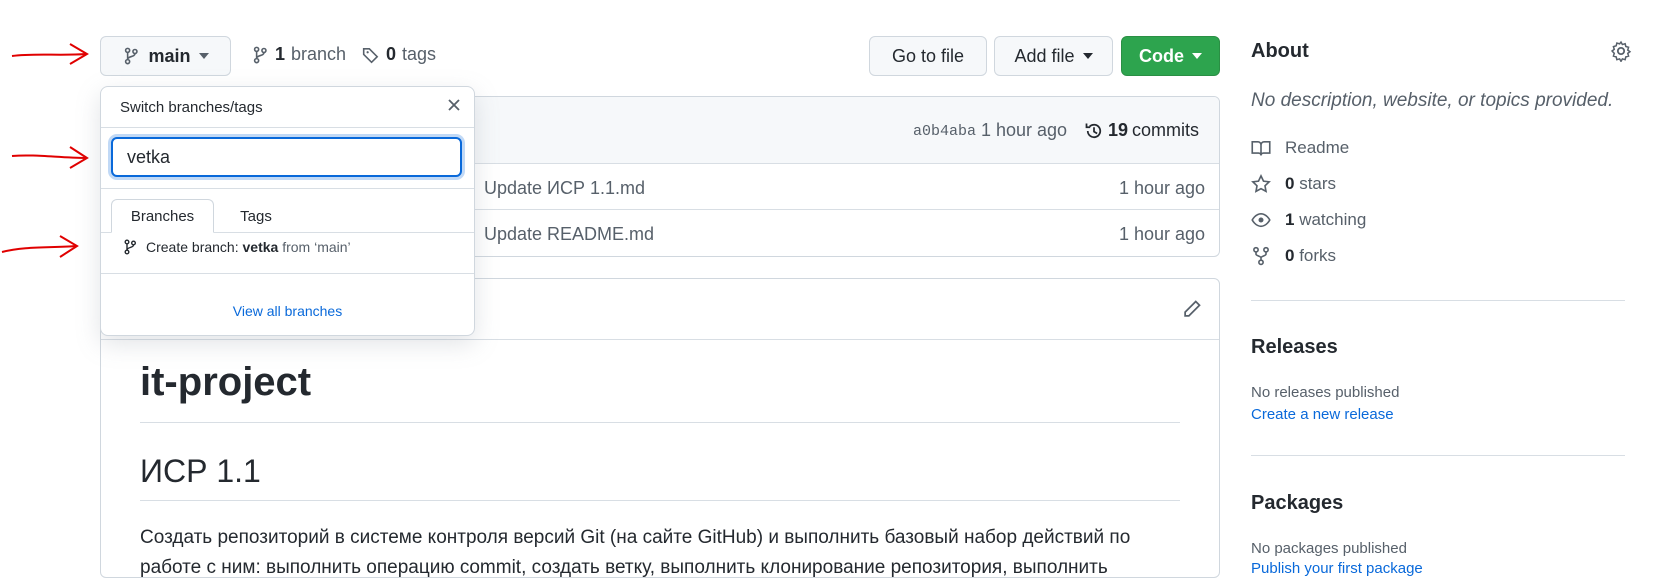 This screenshot has height=583, width=1667. I want to click on readme-header-divider, so click(660, 339).